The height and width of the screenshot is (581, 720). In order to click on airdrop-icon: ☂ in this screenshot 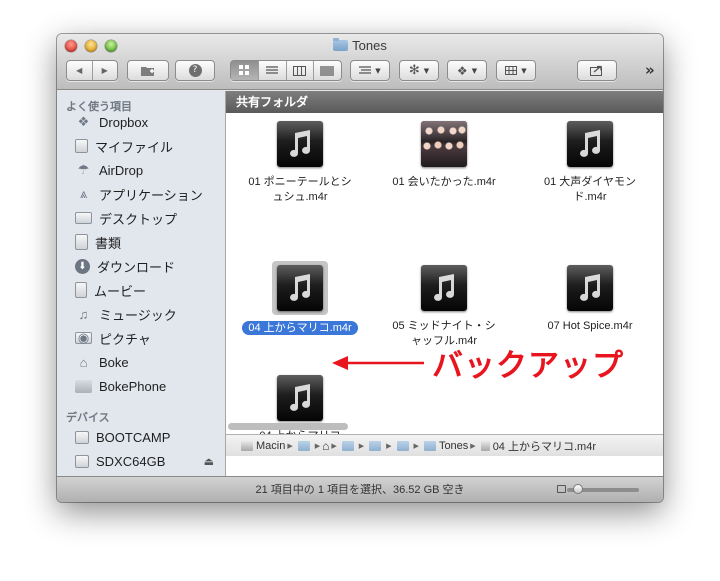, I will do `click(83, 169)`.